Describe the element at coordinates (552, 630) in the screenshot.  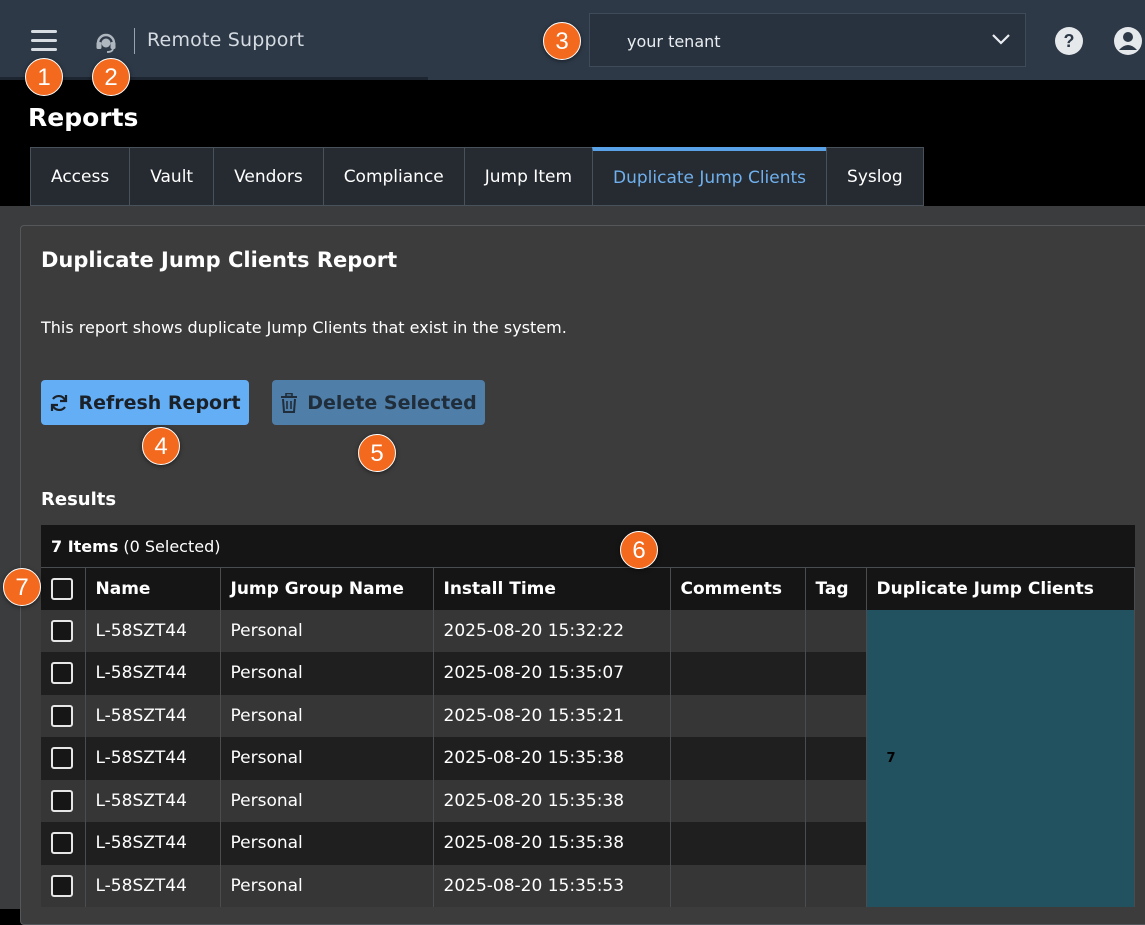
I see `cell-install-time: 2025-08-20 15:32:22` at that location.